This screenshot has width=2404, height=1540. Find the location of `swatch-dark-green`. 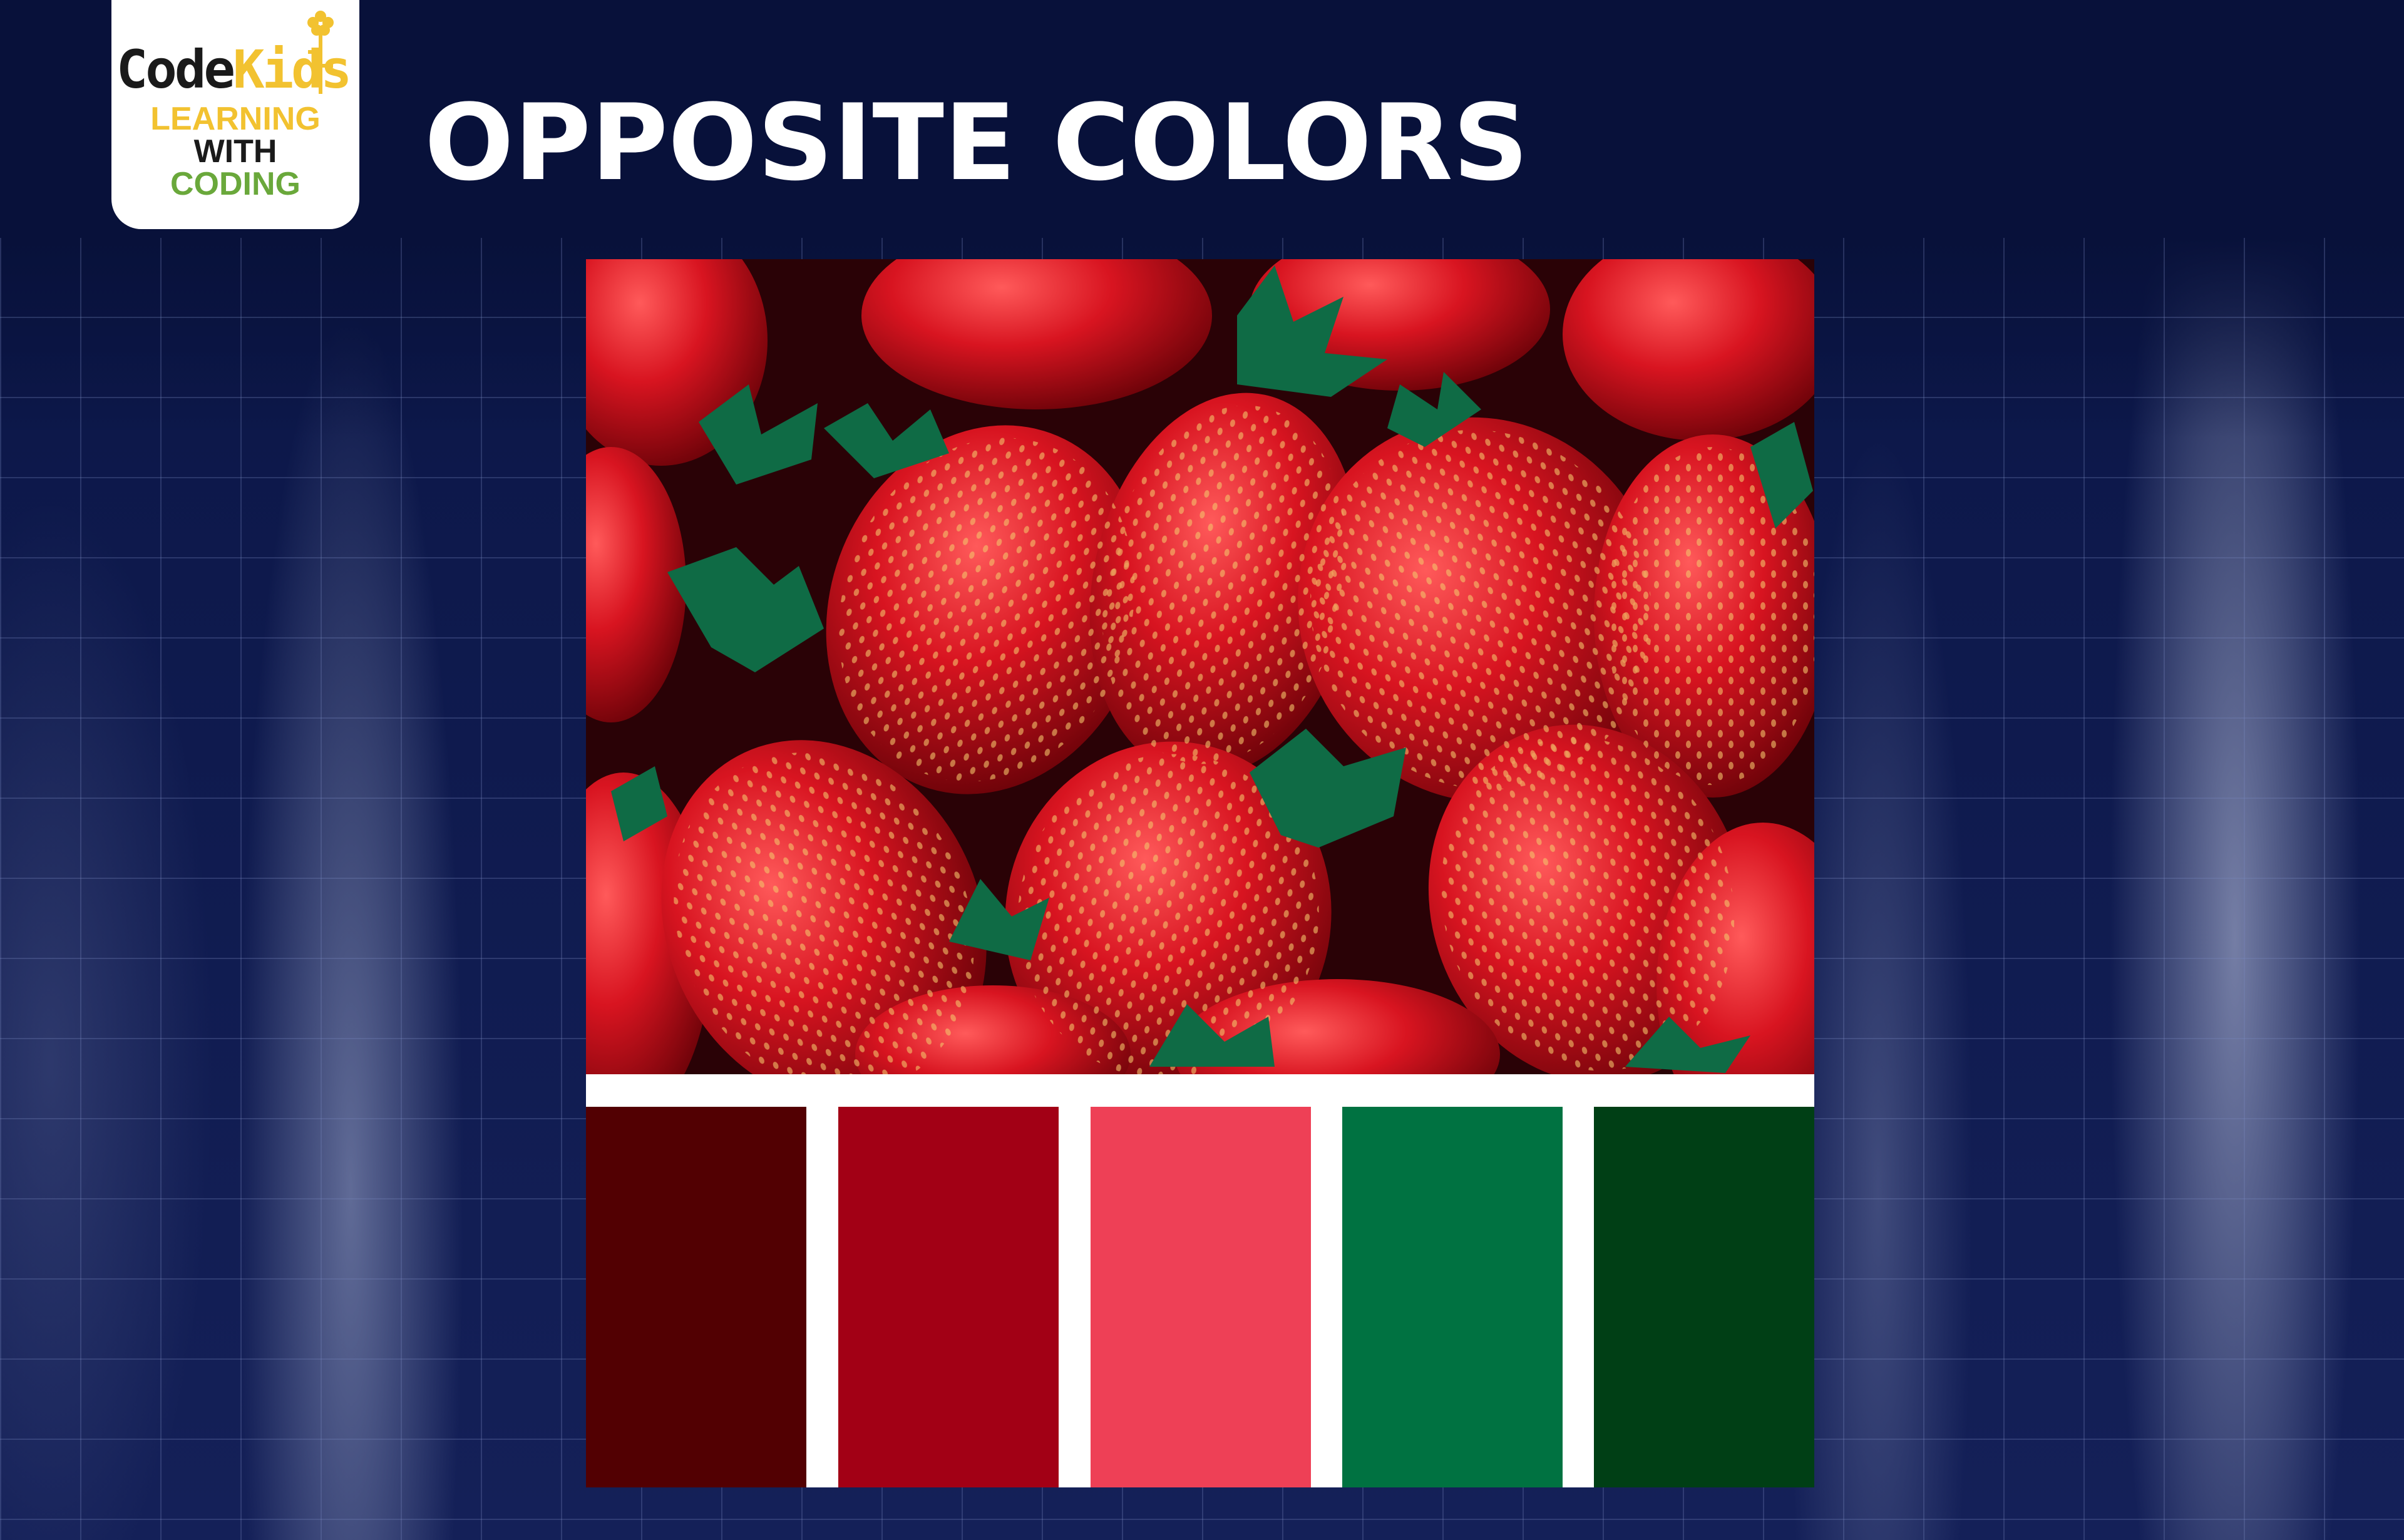

swatch-dark-green is located at coordinates (1704, 1297).